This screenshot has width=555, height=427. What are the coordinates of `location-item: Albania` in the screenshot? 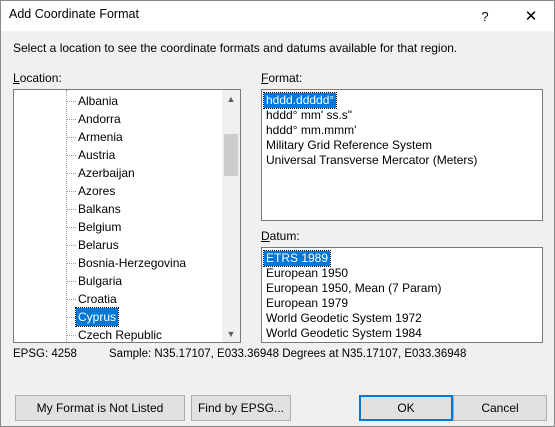 It's located at (98, 101).